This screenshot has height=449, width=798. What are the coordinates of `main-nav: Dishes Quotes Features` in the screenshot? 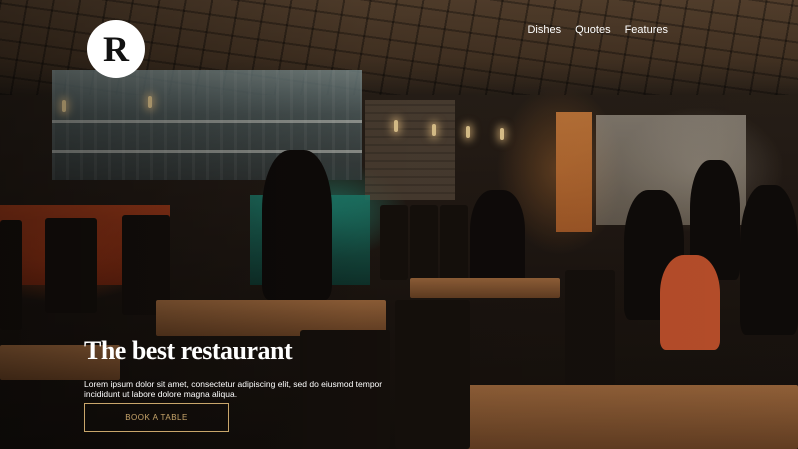 It's located at (597, 30).